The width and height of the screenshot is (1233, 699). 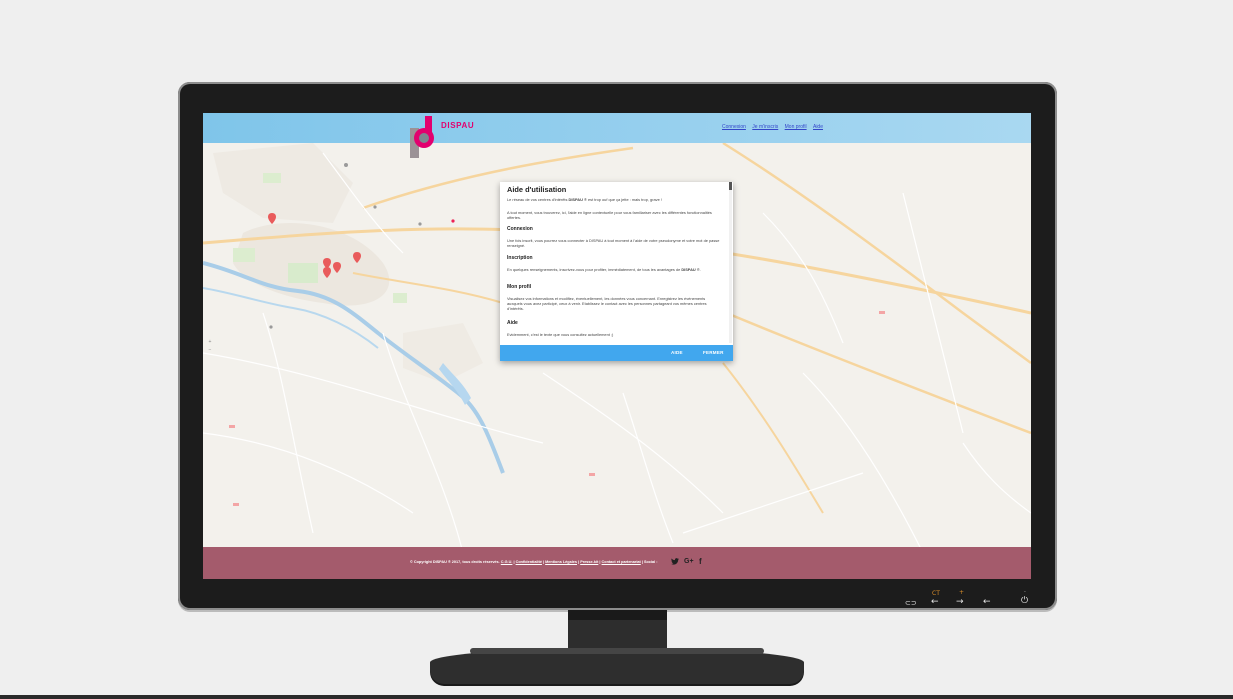 I want to click on nav-profil: Mon profil, so click(x=796, y=127).